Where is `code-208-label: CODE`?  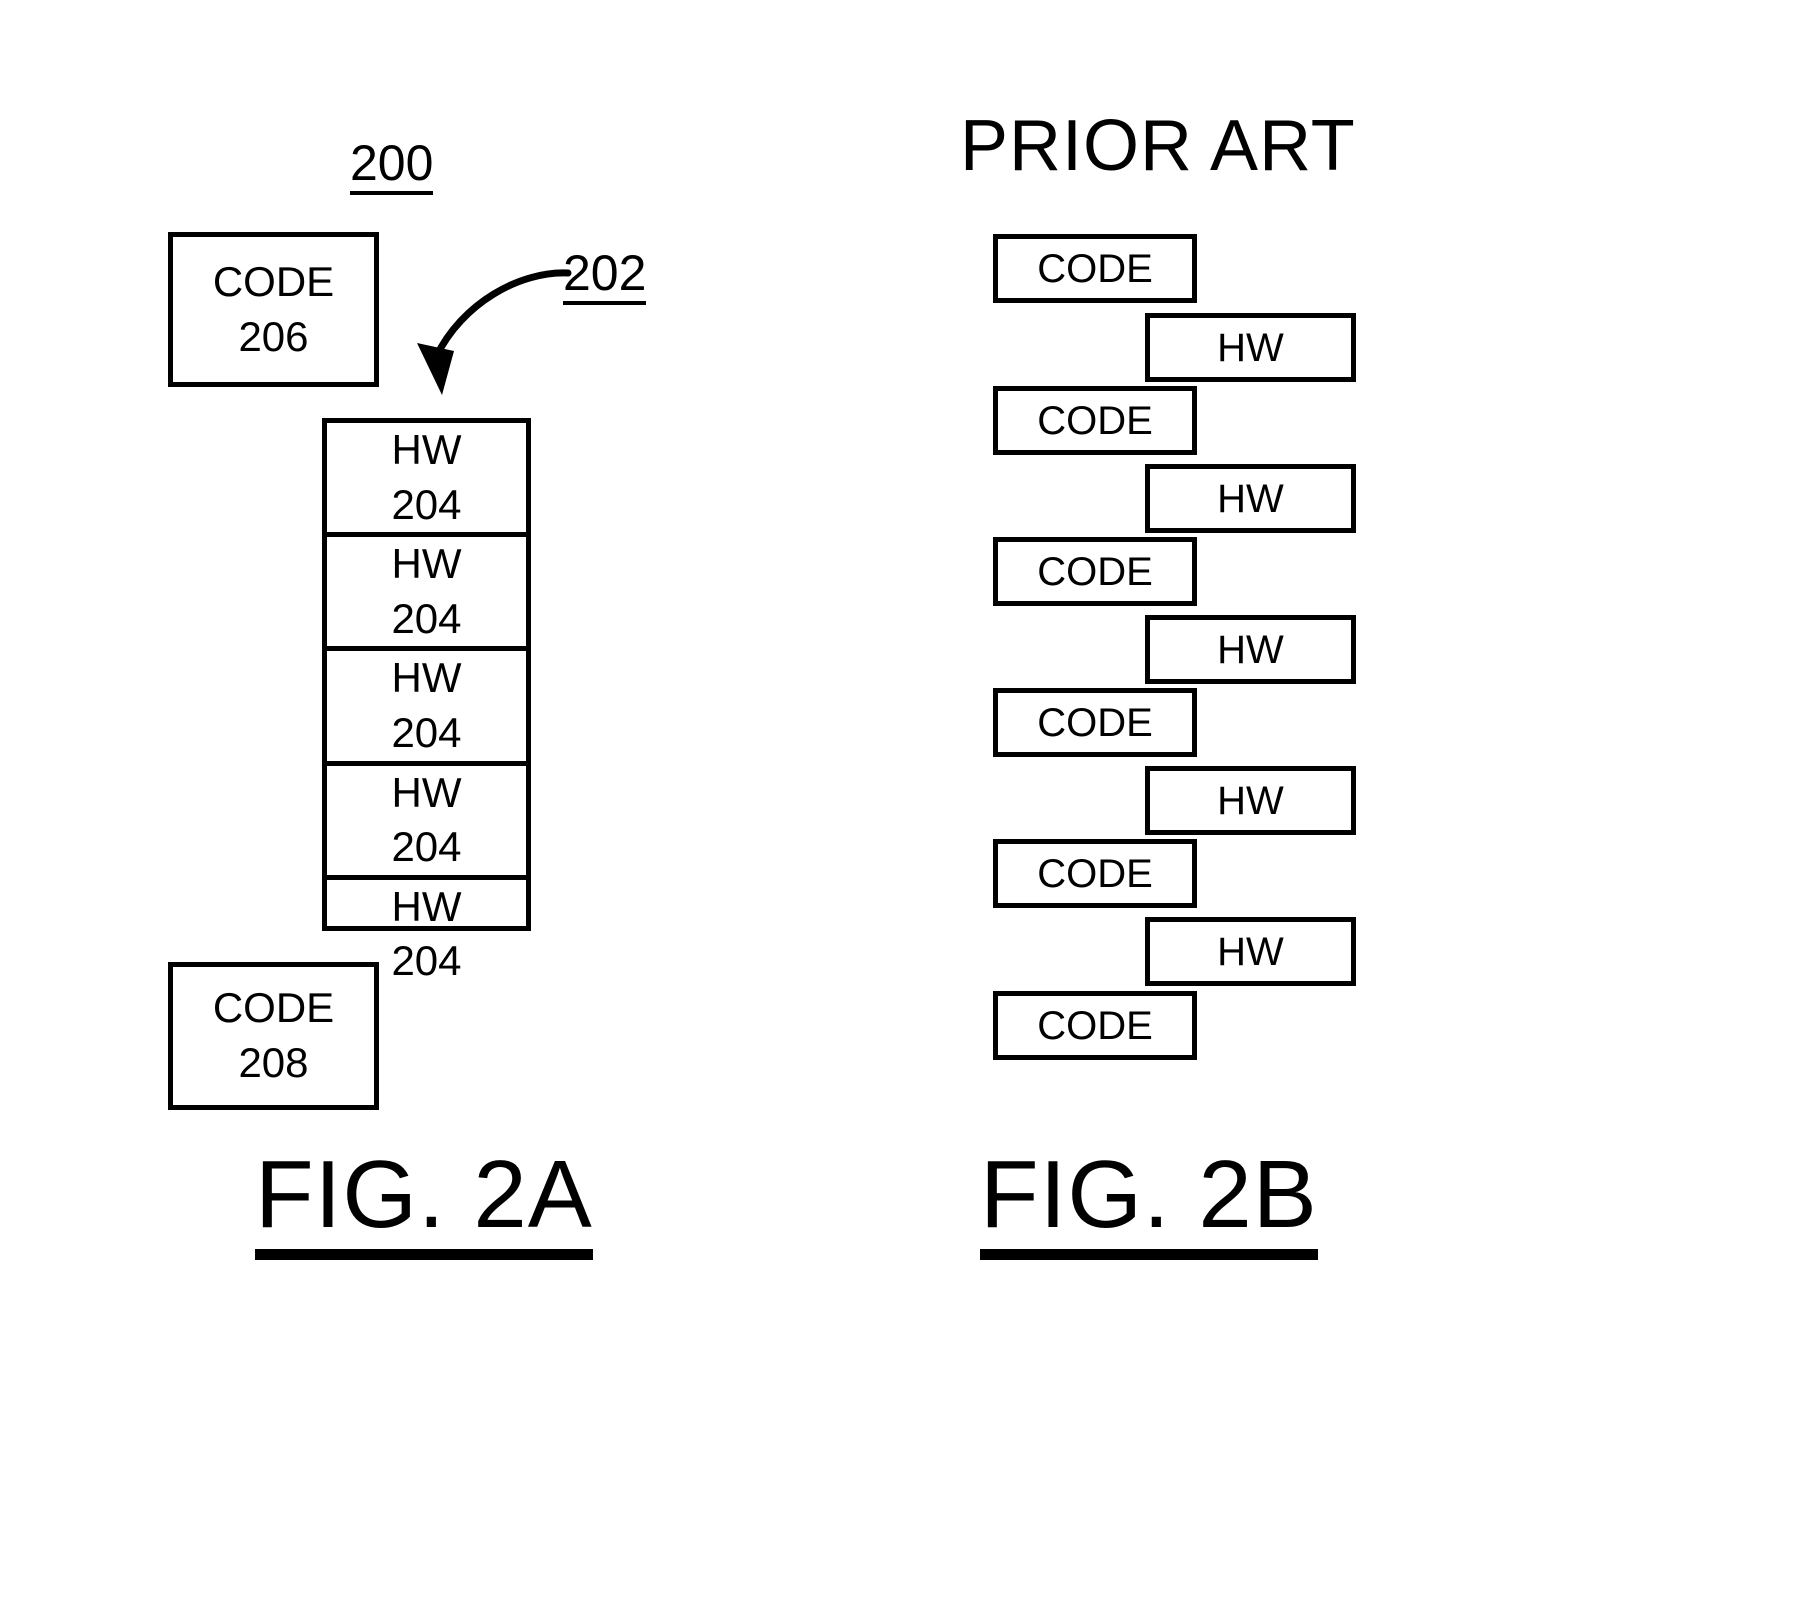
code-208-label: CODE is located at coordinates (273, 1008).